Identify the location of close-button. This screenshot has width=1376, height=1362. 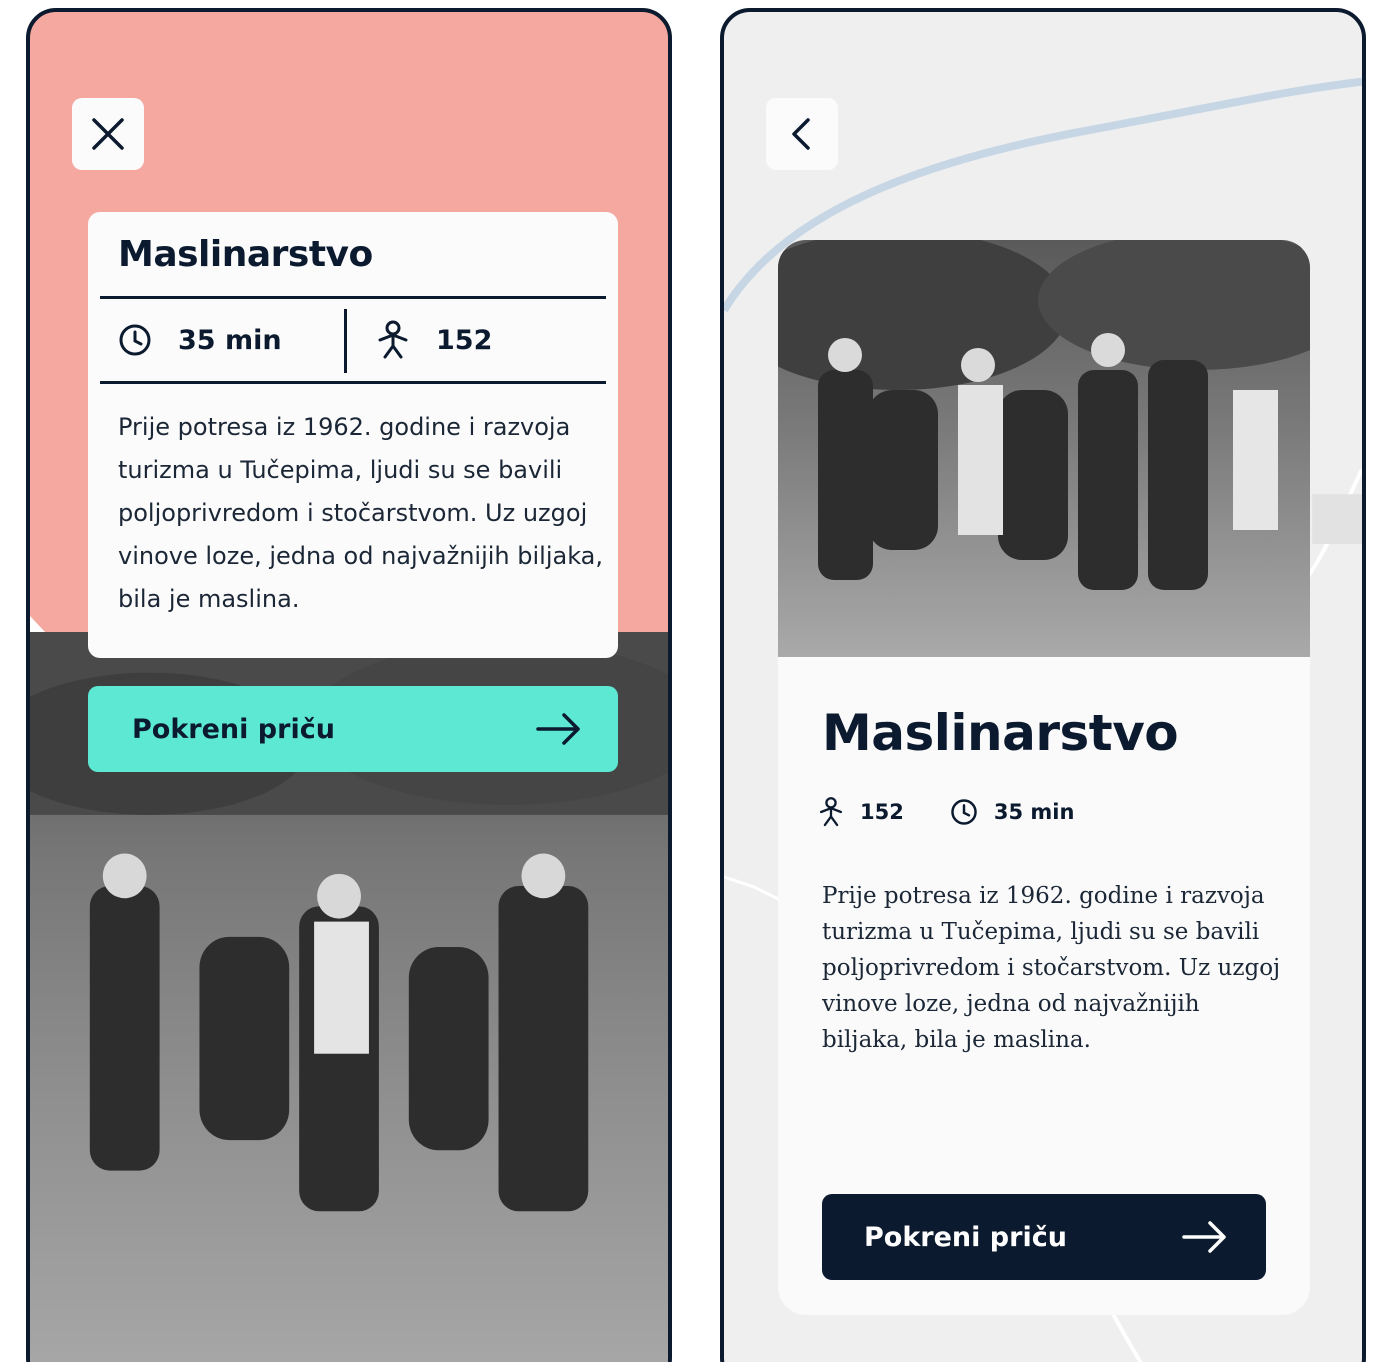
(108, 134).